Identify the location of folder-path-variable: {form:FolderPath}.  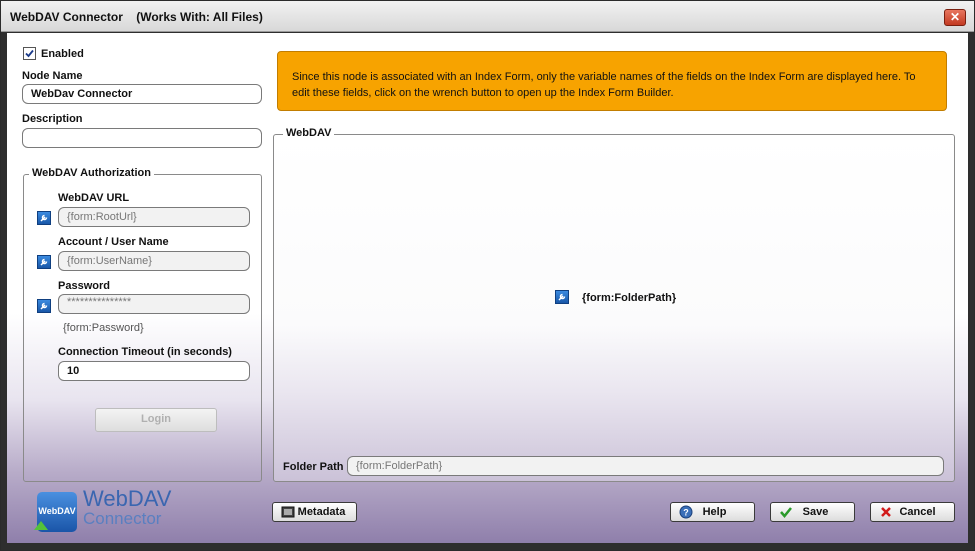
(629, 298).